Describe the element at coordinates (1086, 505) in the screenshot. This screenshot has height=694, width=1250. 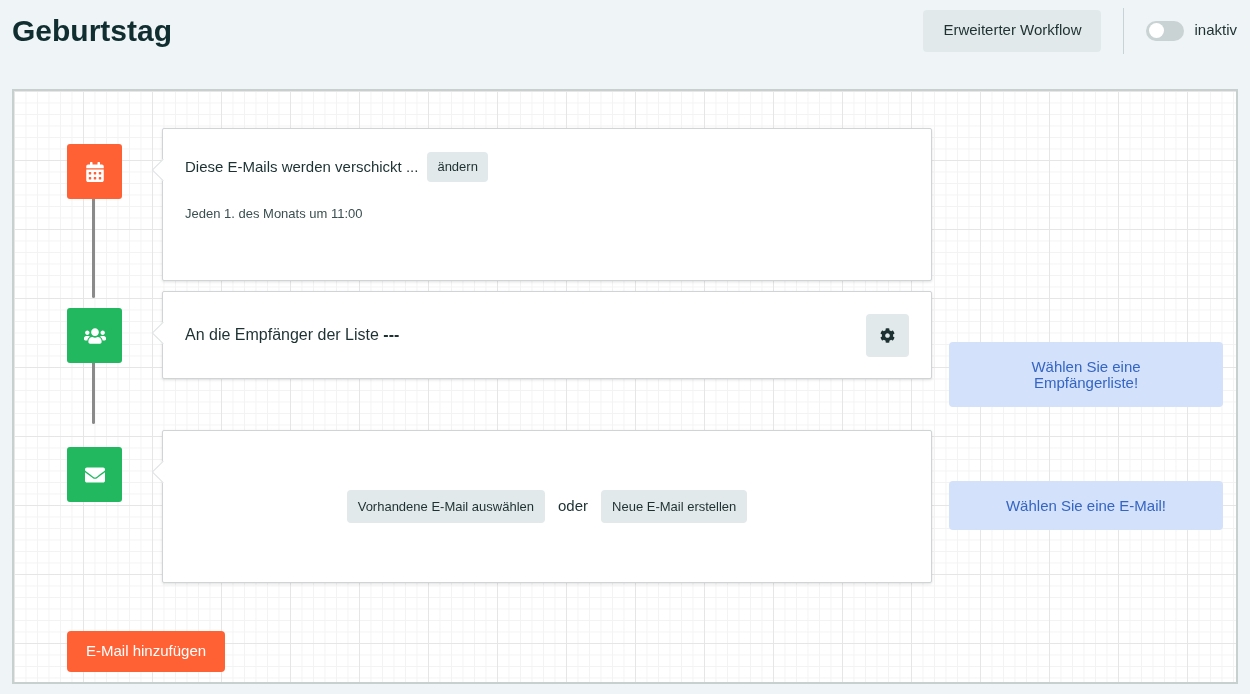
I see `hint-box: Wählen Sie eine E-Mail!` at that location.